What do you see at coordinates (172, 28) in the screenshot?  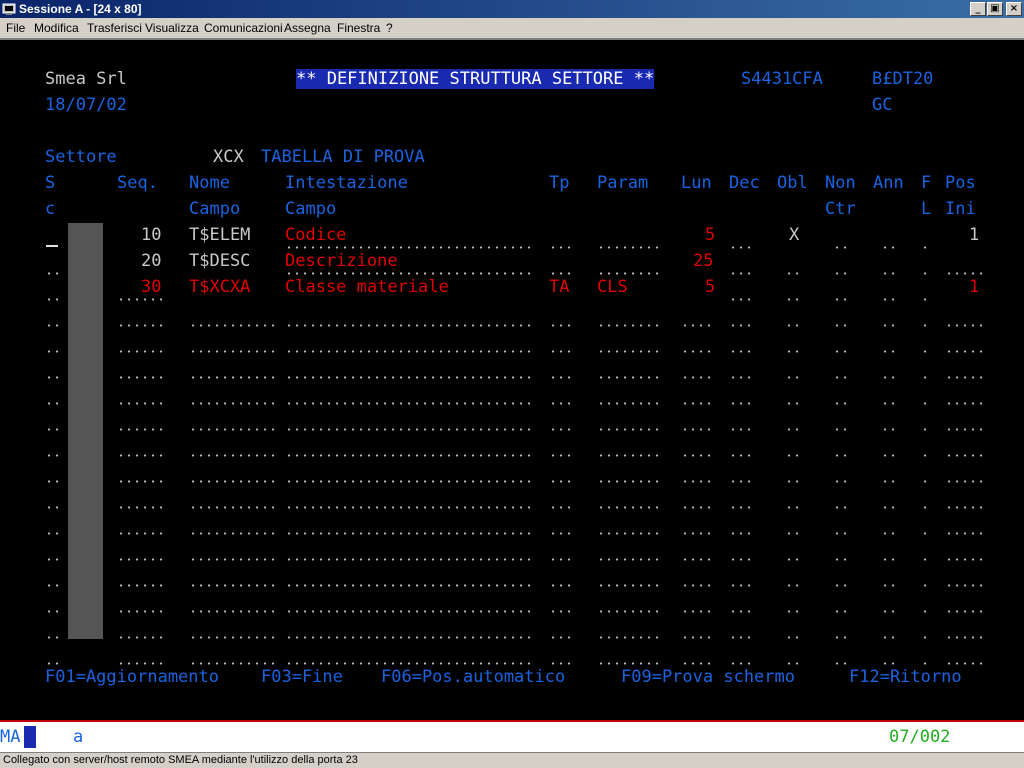 I see `menu-visualizza: Visualizza` at bounding box center [172, 28].